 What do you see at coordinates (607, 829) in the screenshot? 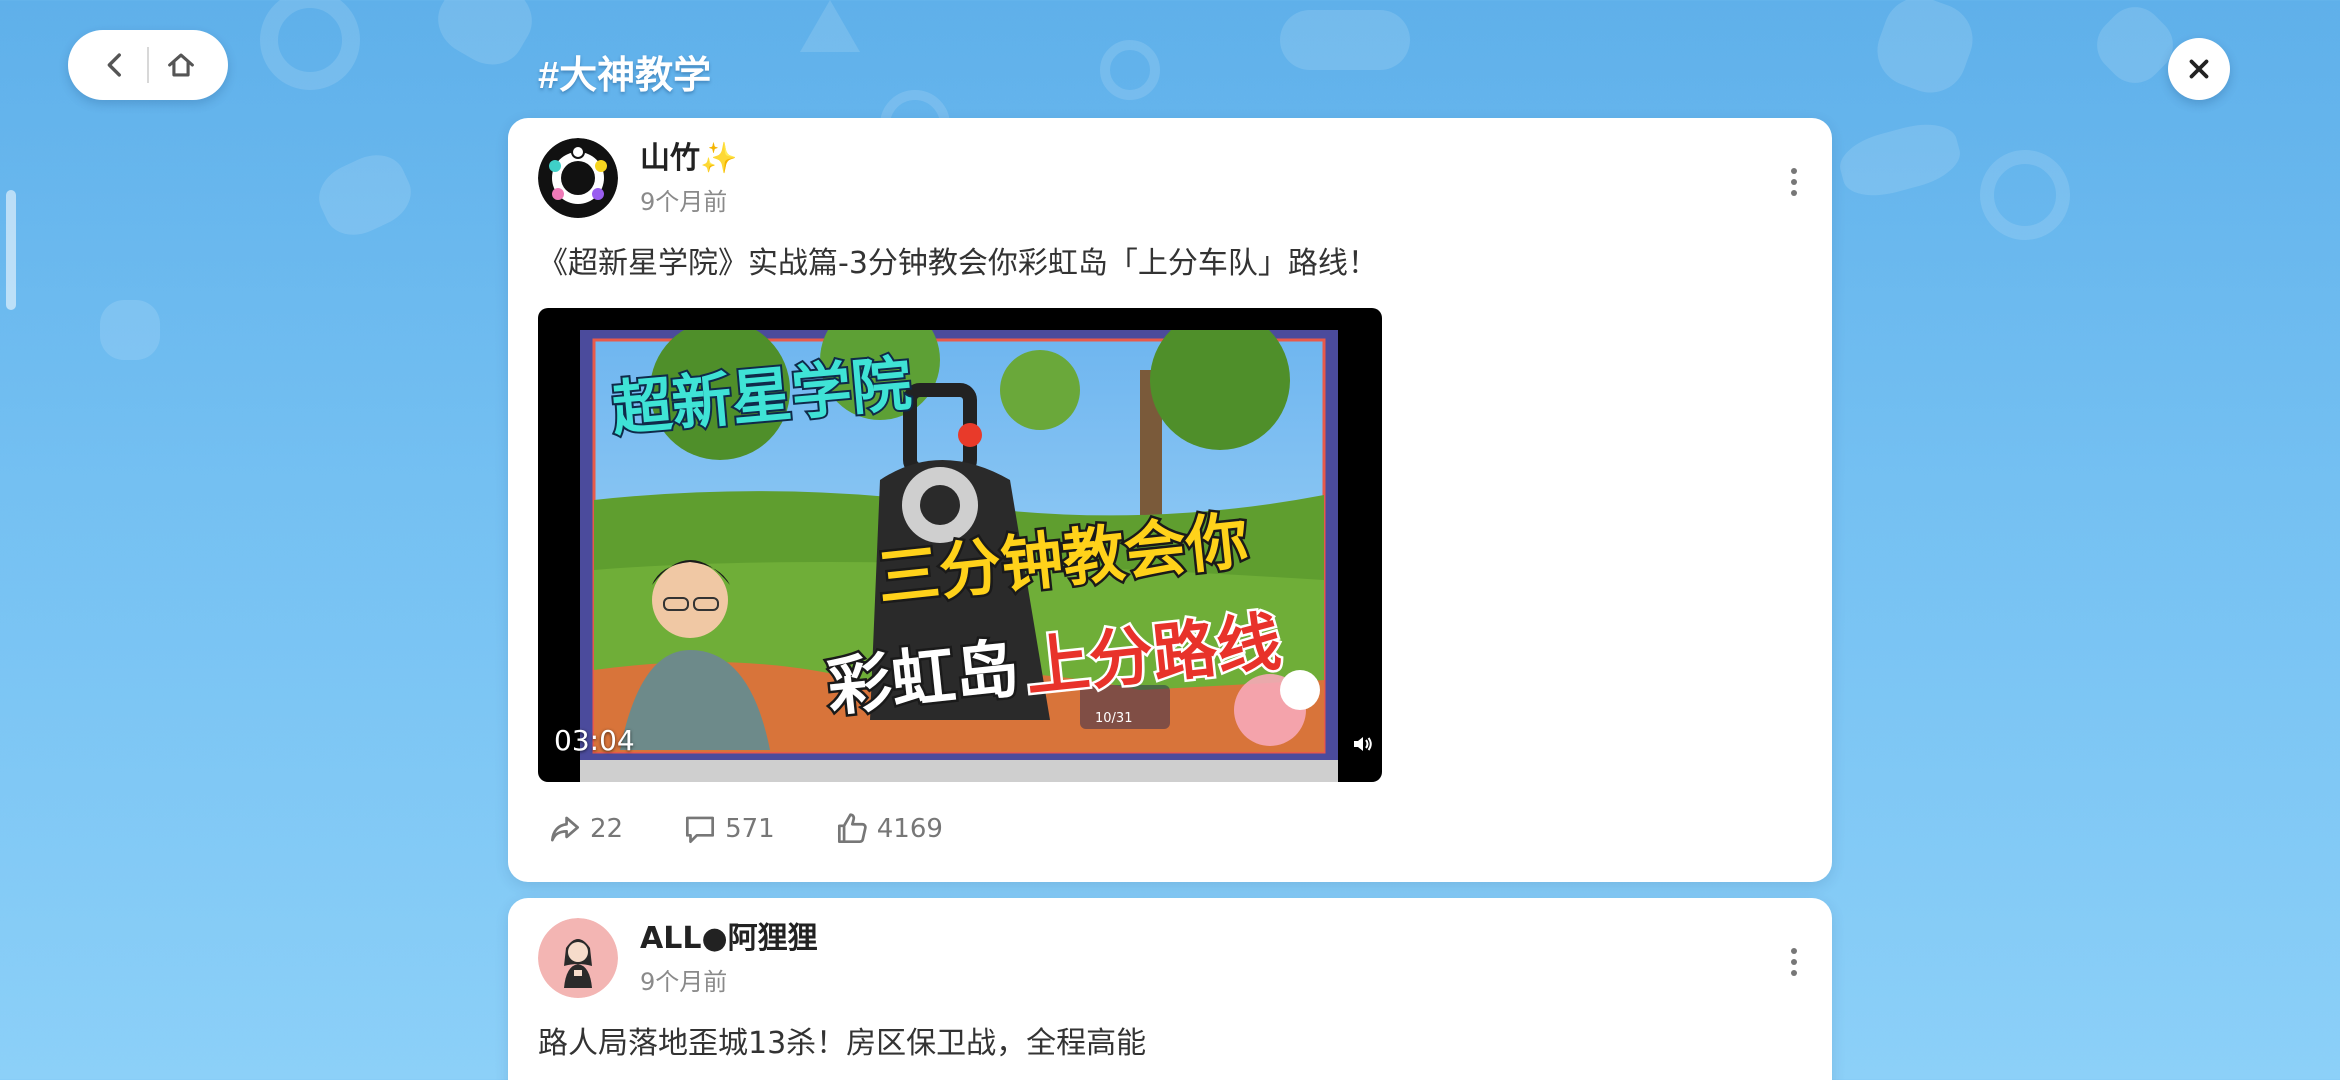
I see `share-count: 22` at bounding box center [607, 829].